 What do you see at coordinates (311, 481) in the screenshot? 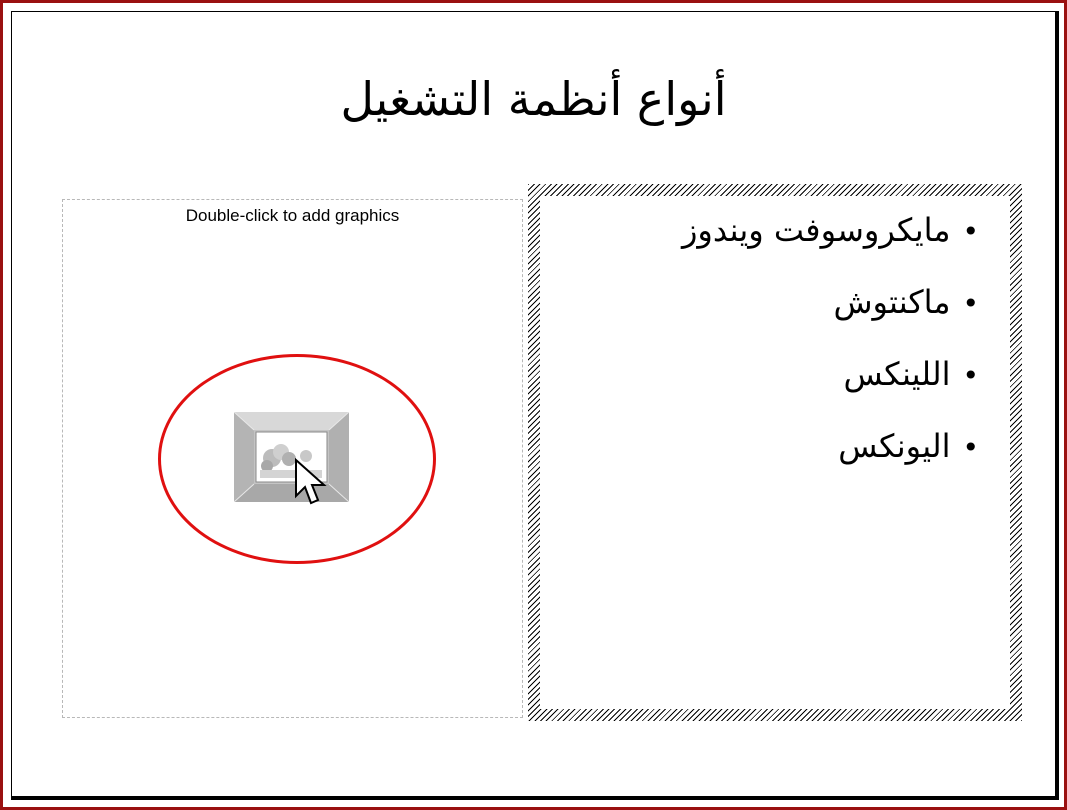
I see `mouse-cursor-icon` at bounding box center [311, 481].